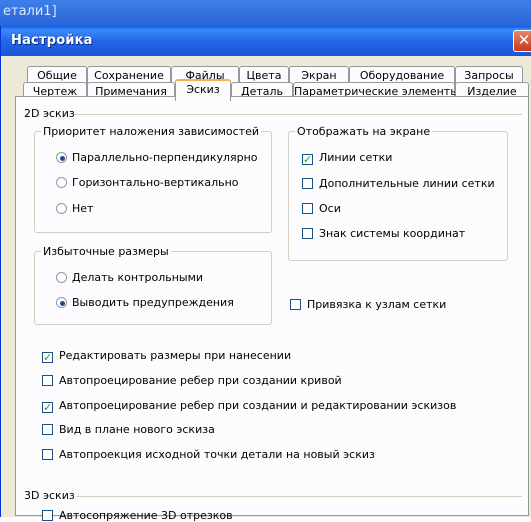 The width and height of the screenshot is (531, 522). Describe the element at coordinates (392, 233) in the screenshot. I see `checkbox-coordinate-sign-label: Знак системы координат` at that location.